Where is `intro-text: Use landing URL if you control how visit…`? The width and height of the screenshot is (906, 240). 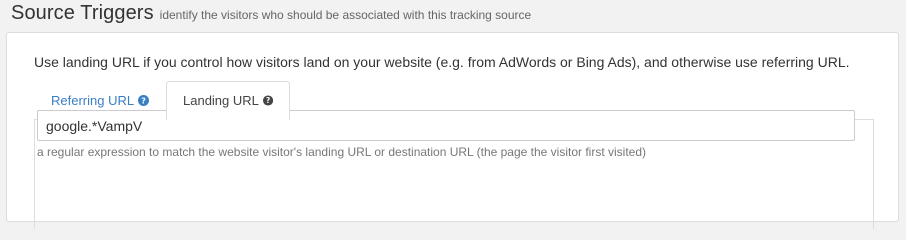 intro-text: Use landing URL if you control how visit… is located at coordinates (442, 62).